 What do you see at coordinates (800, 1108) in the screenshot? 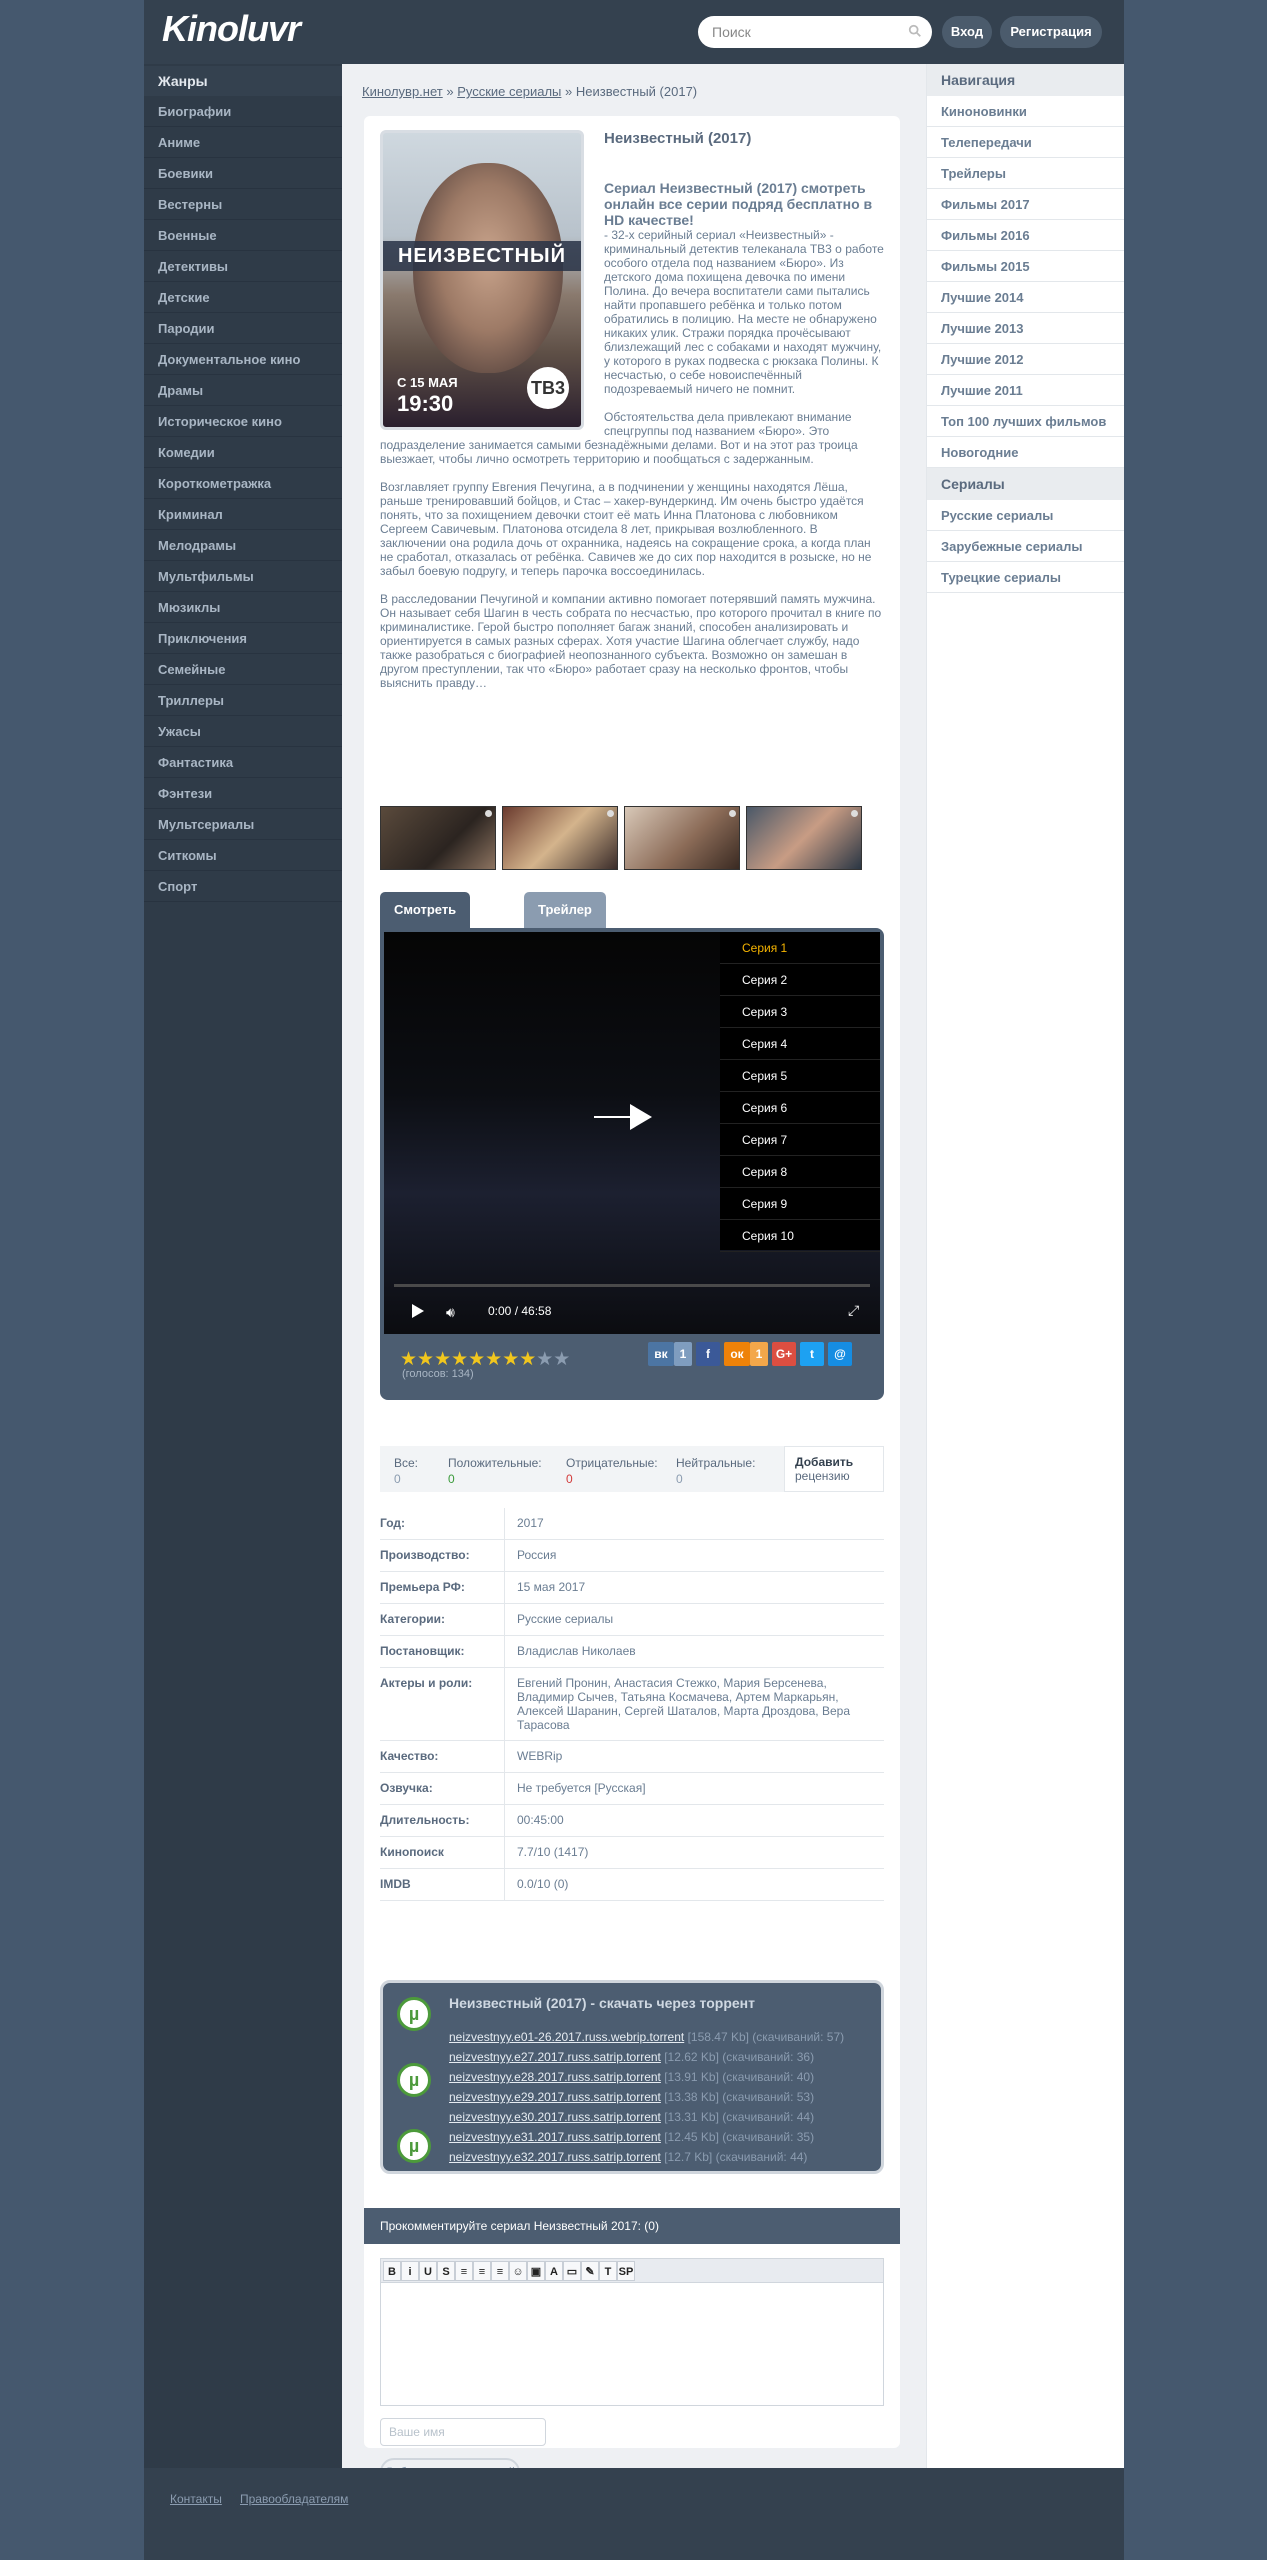
I see `episode-item: Серия 6` at bounding box center [800, 1108].